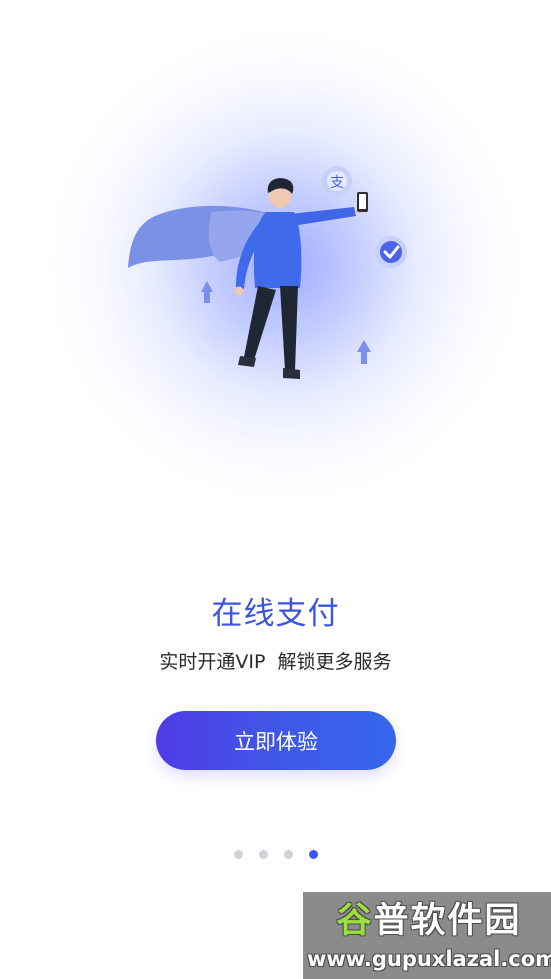 The width and height of the screenshot is (551, 979). Describe the element at coordinates (275, 662) in the screenshot. I see `page-subtitle: 实时开通VIP 解锁更多服务` at that location.